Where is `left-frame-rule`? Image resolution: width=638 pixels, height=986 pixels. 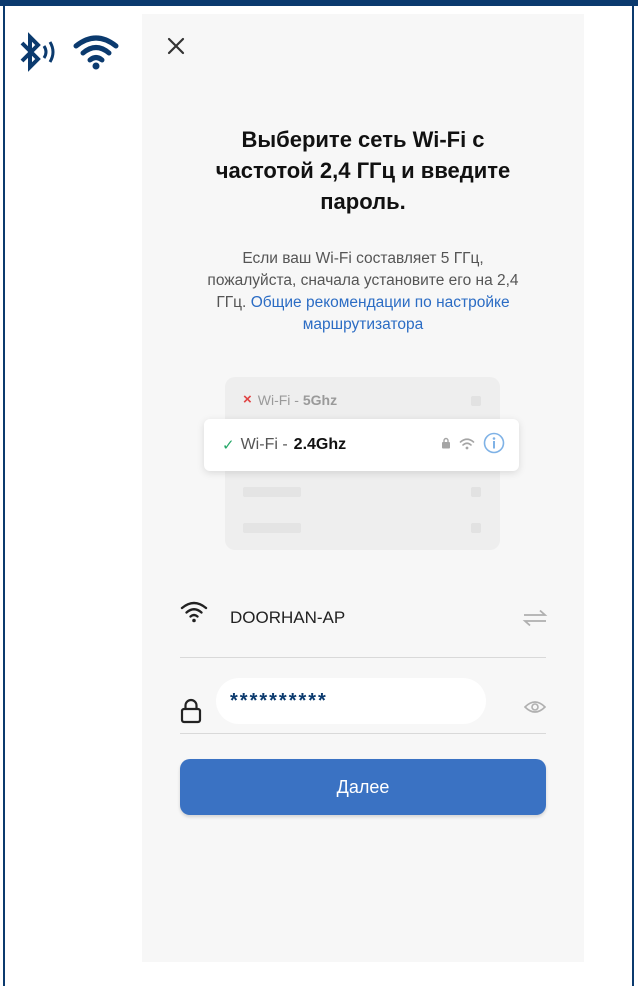 left-frame-rule is located at coordinates (4, 496).